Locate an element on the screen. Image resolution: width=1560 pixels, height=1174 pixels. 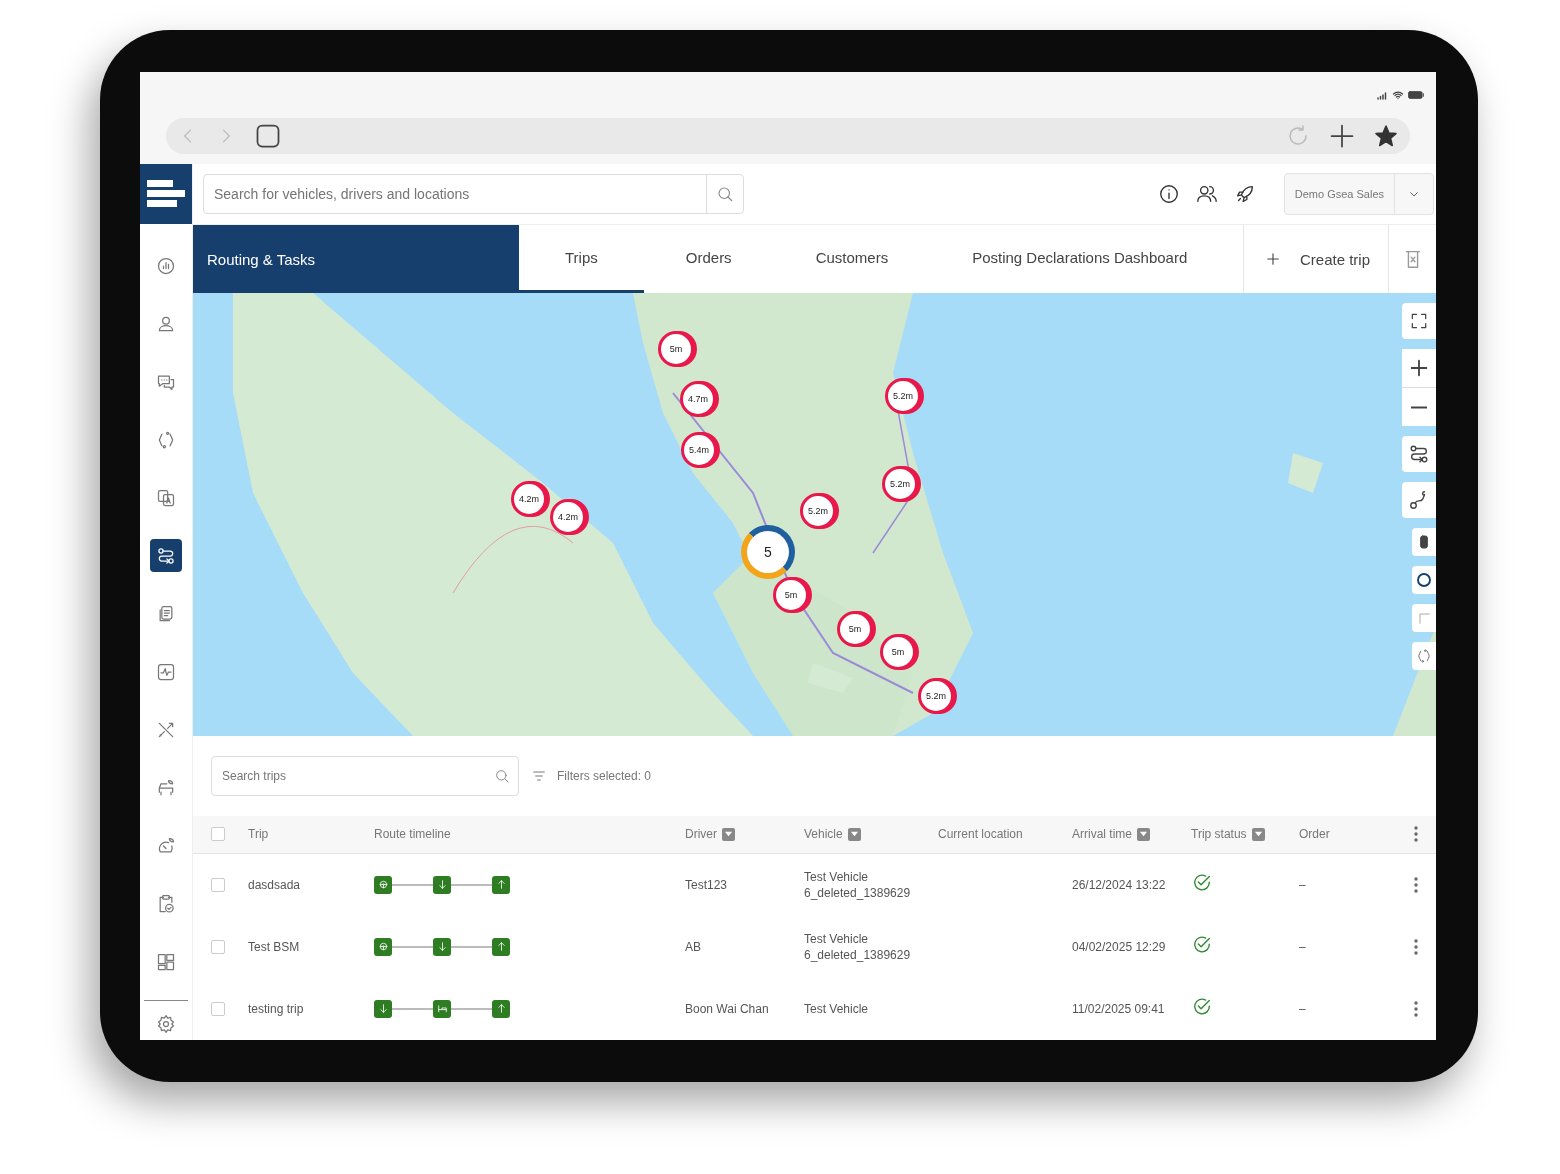
chart-icon is located at coordinates (166, 265).